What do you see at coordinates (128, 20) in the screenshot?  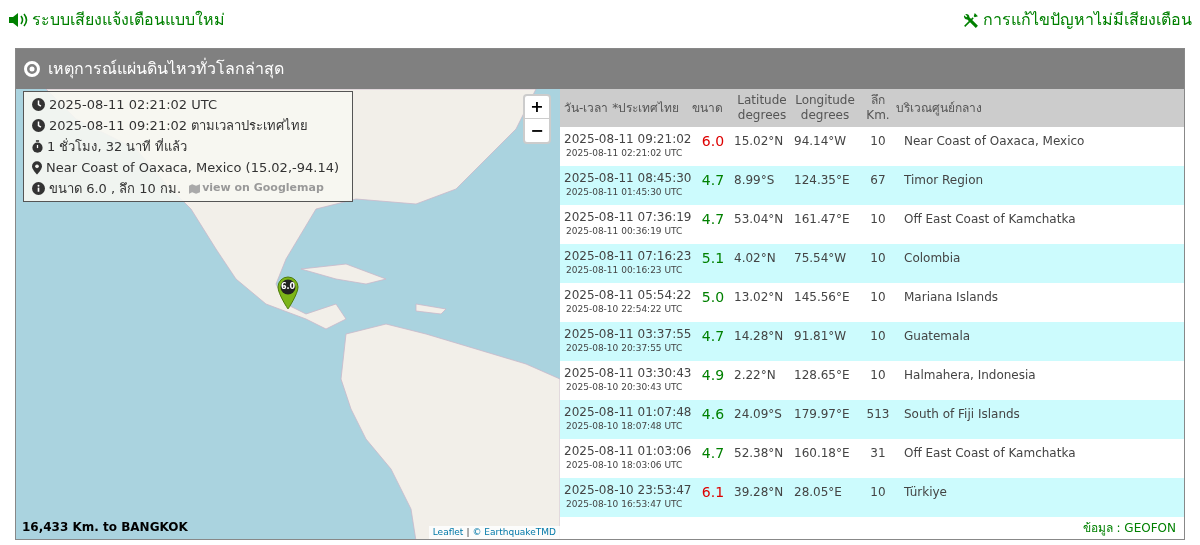 I see `alert-link: ระบบเสียงแจ้งเตือนแบบใหม่` at bounding box center [128, 20].